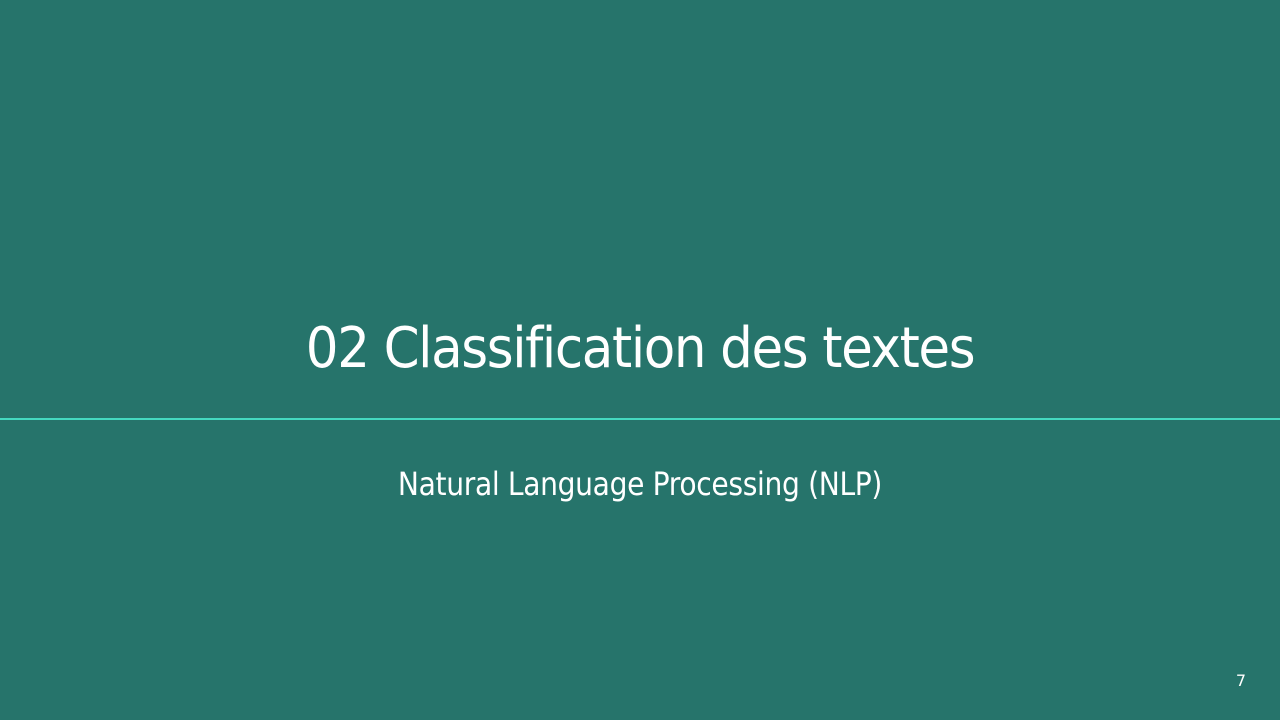 This screenshot has height=720, width=1280. Describe the element at coordinates (640, 419) in the screenshot. I see `title-divider` at that location.